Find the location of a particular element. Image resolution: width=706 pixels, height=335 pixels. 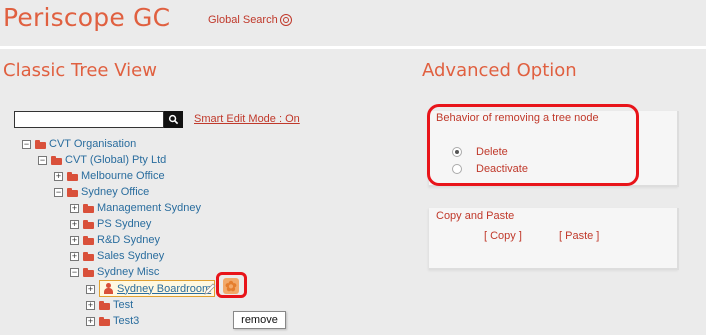

person-icon is located at coordinates (108, 288).